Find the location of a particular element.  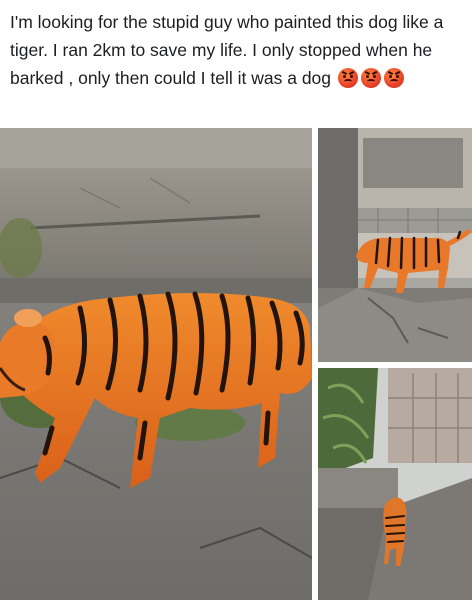

photo-bottom-right is located at coordinates (395, 484).